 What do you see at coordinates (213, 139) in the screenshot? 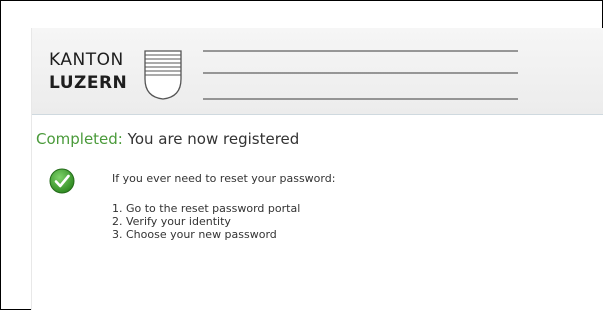
I see `status-message: You are now registered` at bounding box center [213, 139].